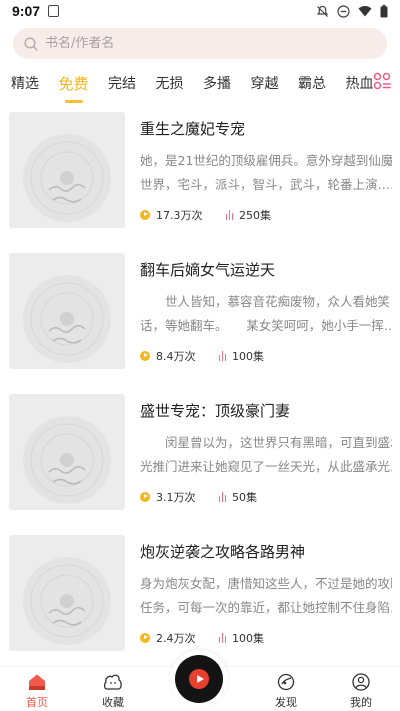  What do you see at coordinates (360, 83) in the screenshot?
I see `tab-hot-blood: 热血` at bounding box center [360, 83].